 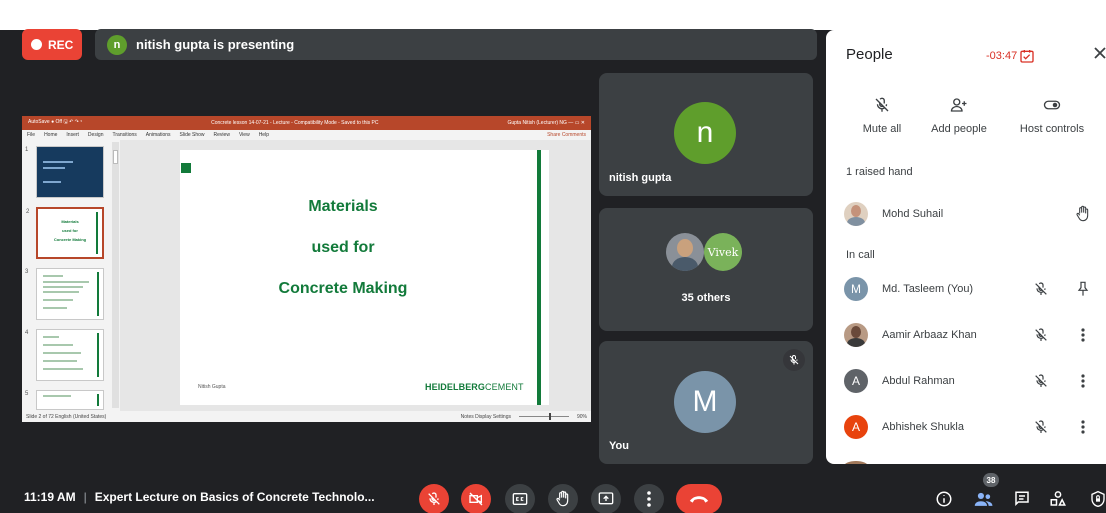 What do you see at coordinates (66, 416) in the screenshot?
I see `pp-status-left: Slide 2 of 72 English (United States)` at bounding box center [66, 416].